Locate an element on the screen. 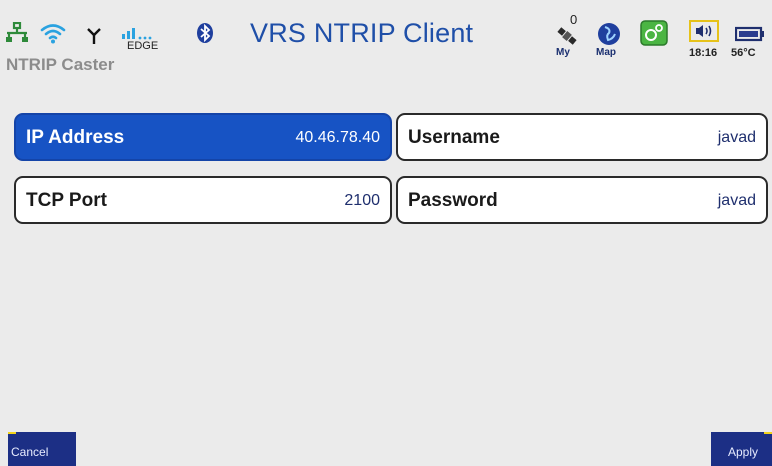  my-position-label: My is located at coordinates (563, 52).